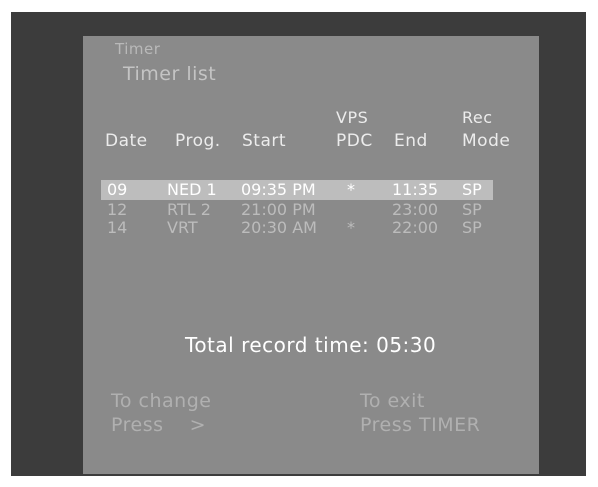 The height and width of the screenshot is (487, 598). Describe the element at coordinates (354, 141) in the screenshot. I see `col-pdc: PDC` at that location.